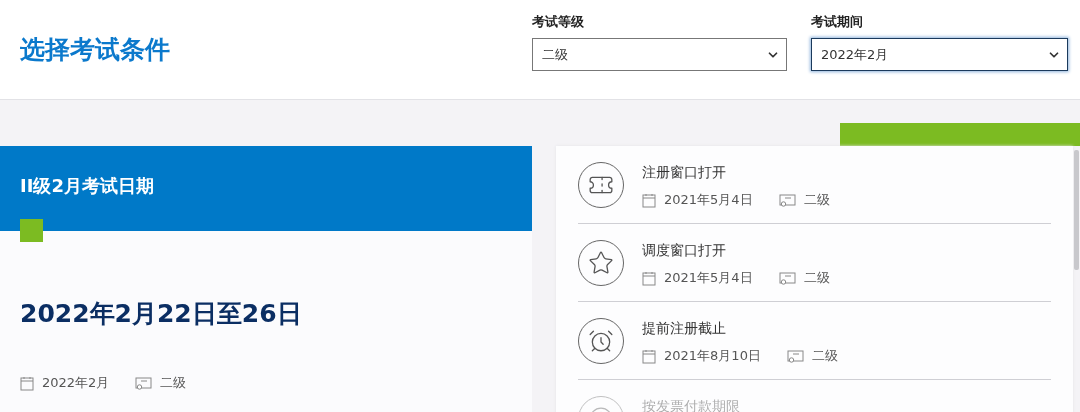  I want to click on accent-square, so click(31, 230).